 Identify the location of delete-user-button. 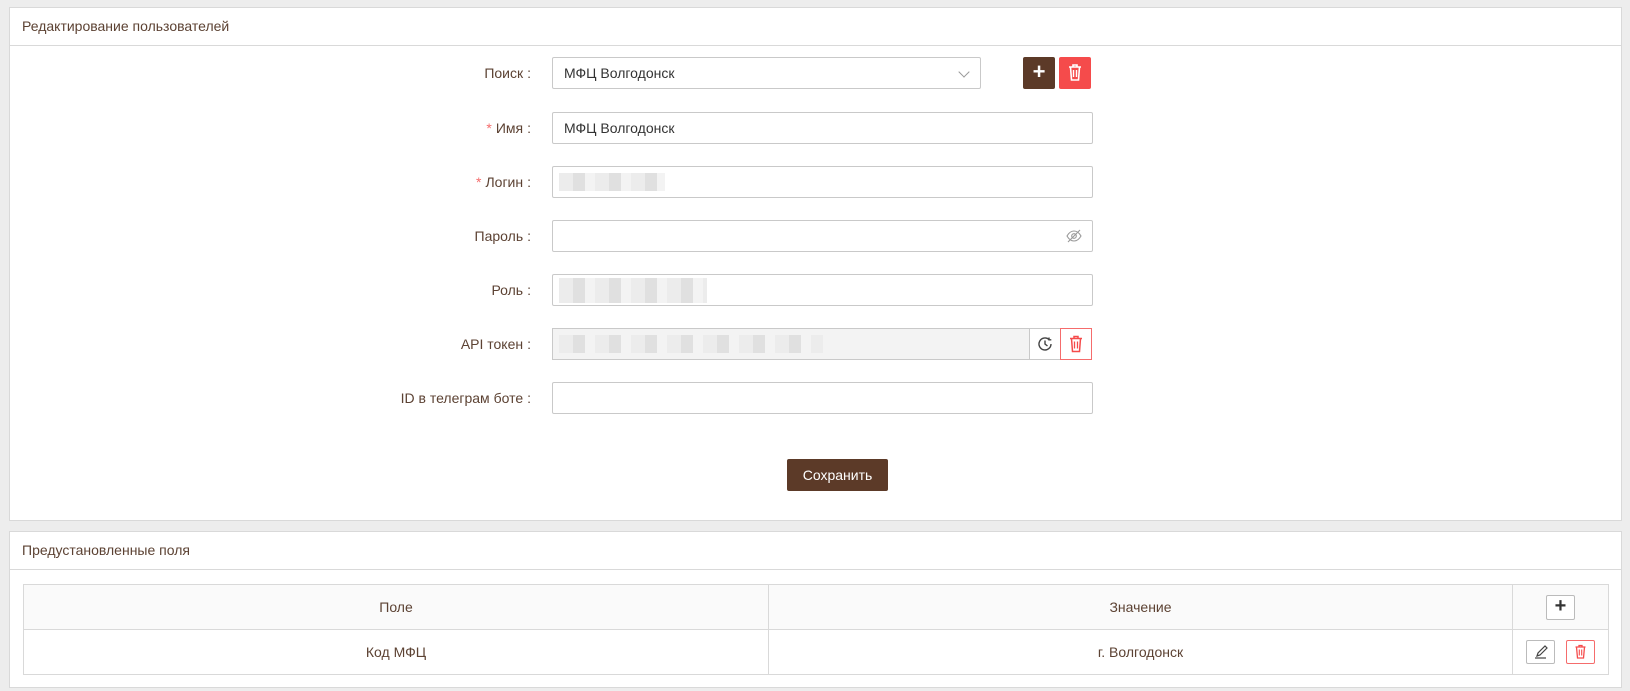
(1075, 73).